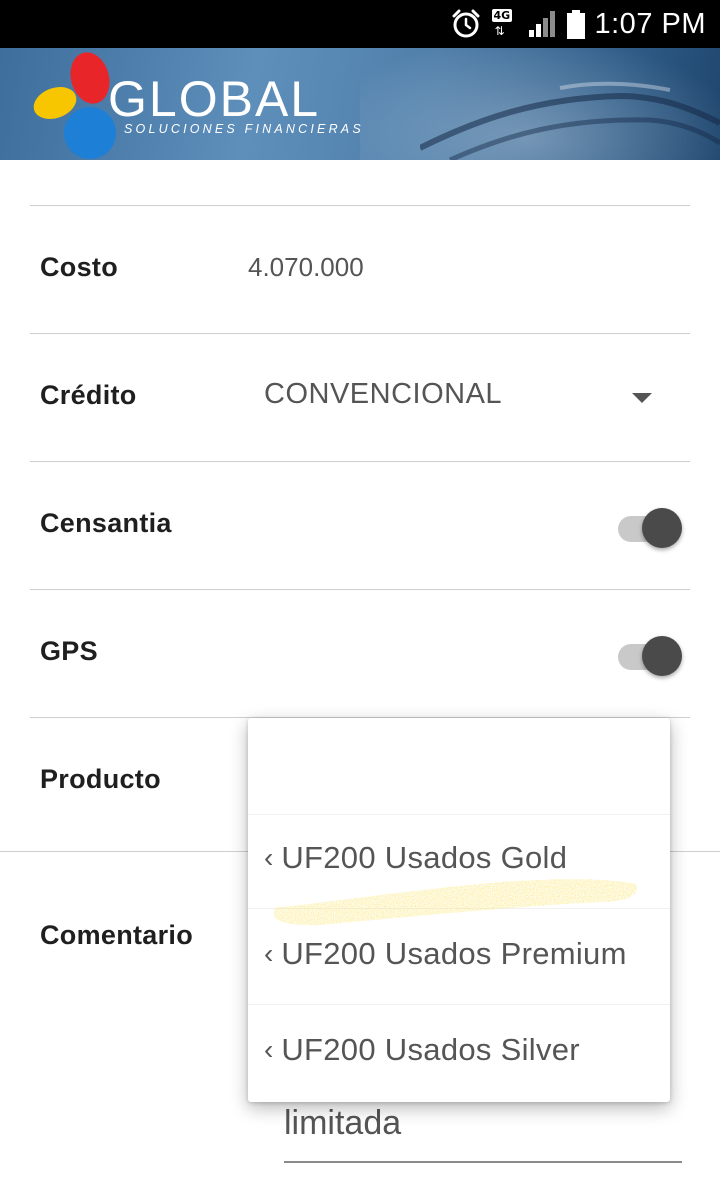 Image resolution: width=720 pixels, height=1193 pixels. I want to click on dropdown-option-premium: ‹ UF200 Usados Premium, so click(459, 954).